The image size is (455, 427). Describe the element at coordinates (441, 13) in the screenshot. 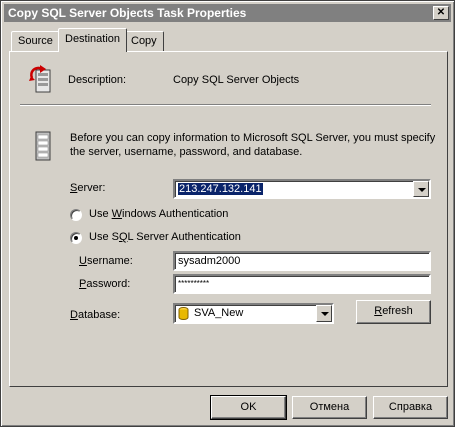

I see `close-icon: ✕` at that location.